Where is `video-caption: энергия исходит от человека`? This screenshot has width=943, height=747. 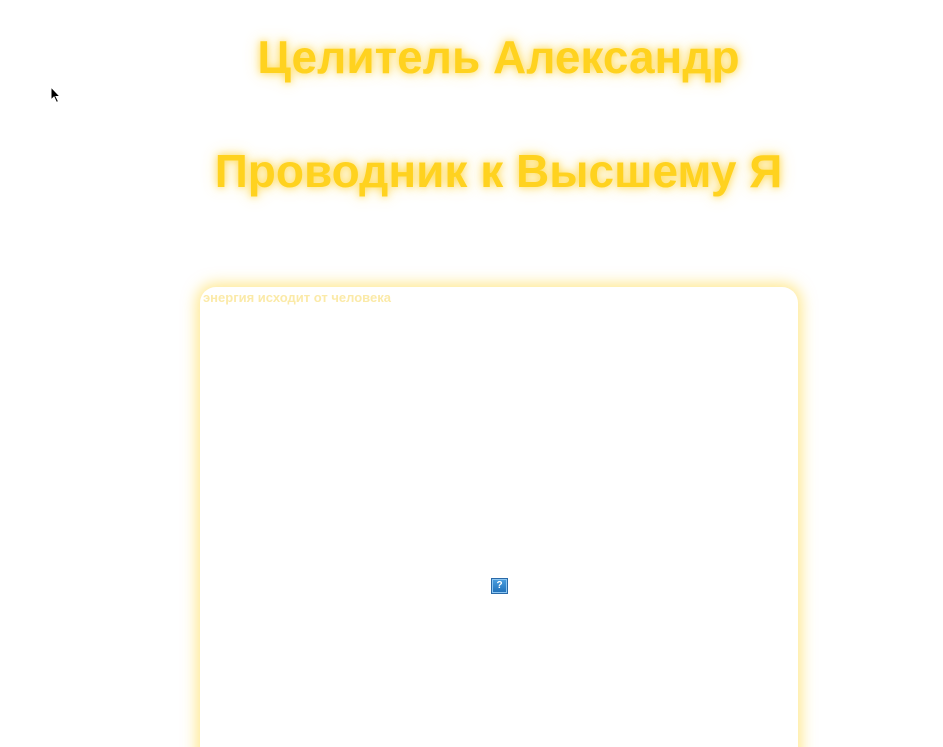 video-caption: энергия исходит от человека is located at coordinates (297, 297).